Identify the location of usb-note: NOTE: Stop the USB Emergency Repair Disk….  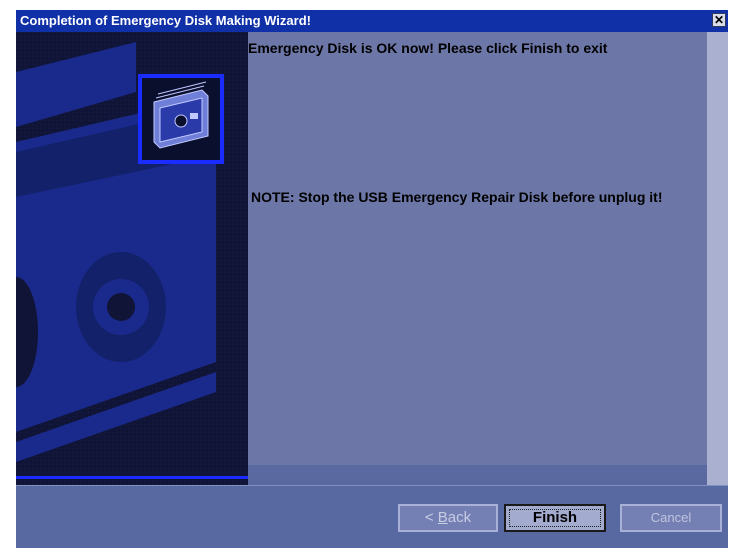
(457, 197).